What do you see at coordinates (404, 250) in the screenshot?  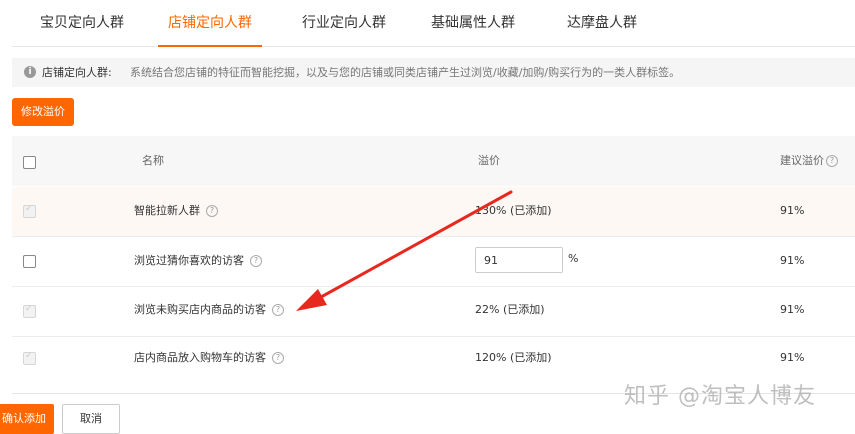 I see `annotation-arrow` at bounding box center [404, 250].